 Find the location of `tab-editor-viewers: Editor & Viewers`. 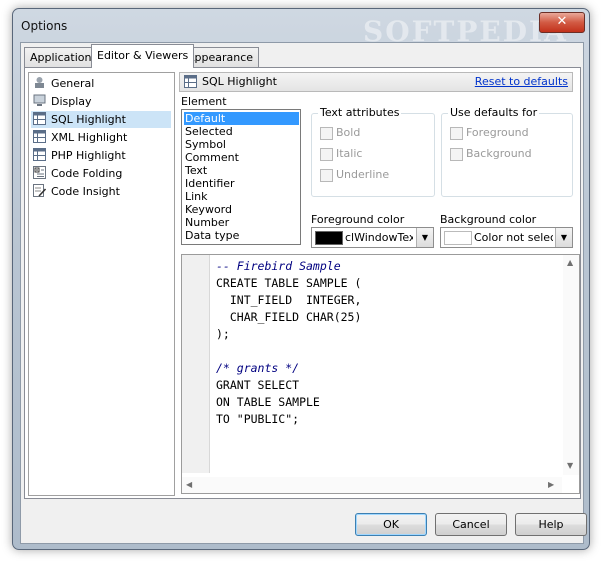

tab-editor-viewers: Editor & Viewers is located at coordinates (143, 56).